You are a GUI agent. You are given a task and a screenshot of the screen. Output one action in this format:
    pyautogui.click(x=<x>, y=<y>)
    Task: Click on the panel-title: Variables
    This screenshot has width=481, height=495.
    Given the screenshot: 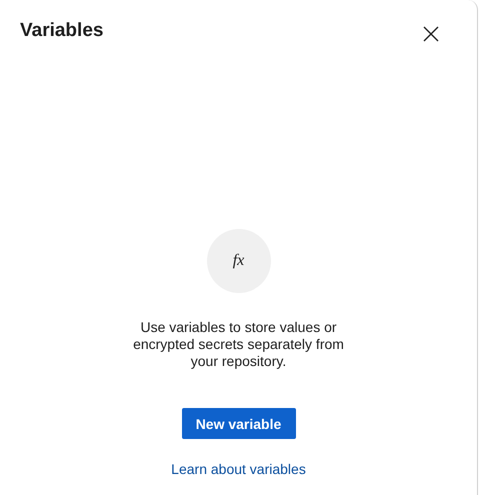 What is the action you would take?
    pyautogui.click(x=62, y=31)
    